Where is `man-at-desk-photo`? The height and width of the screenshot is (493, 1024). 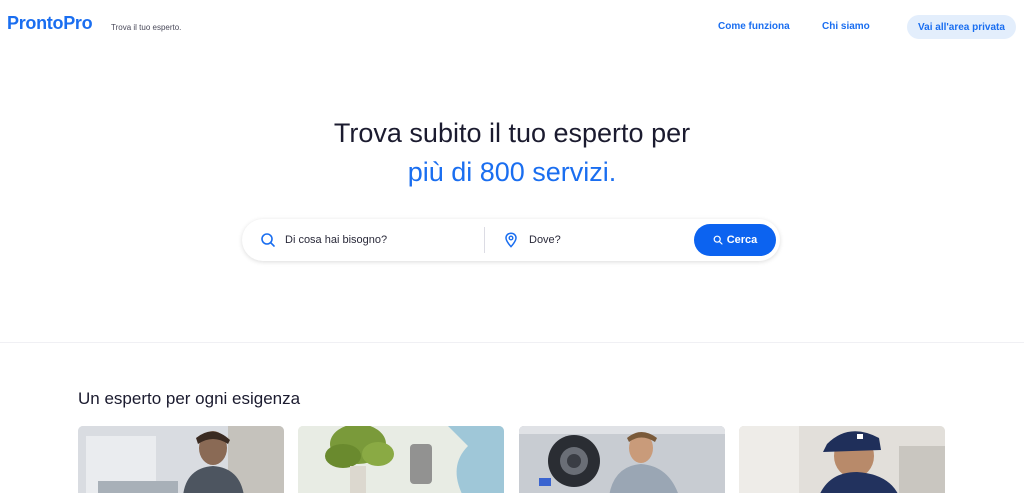
man-at-desk-photo is located at coordinates (181, 459).